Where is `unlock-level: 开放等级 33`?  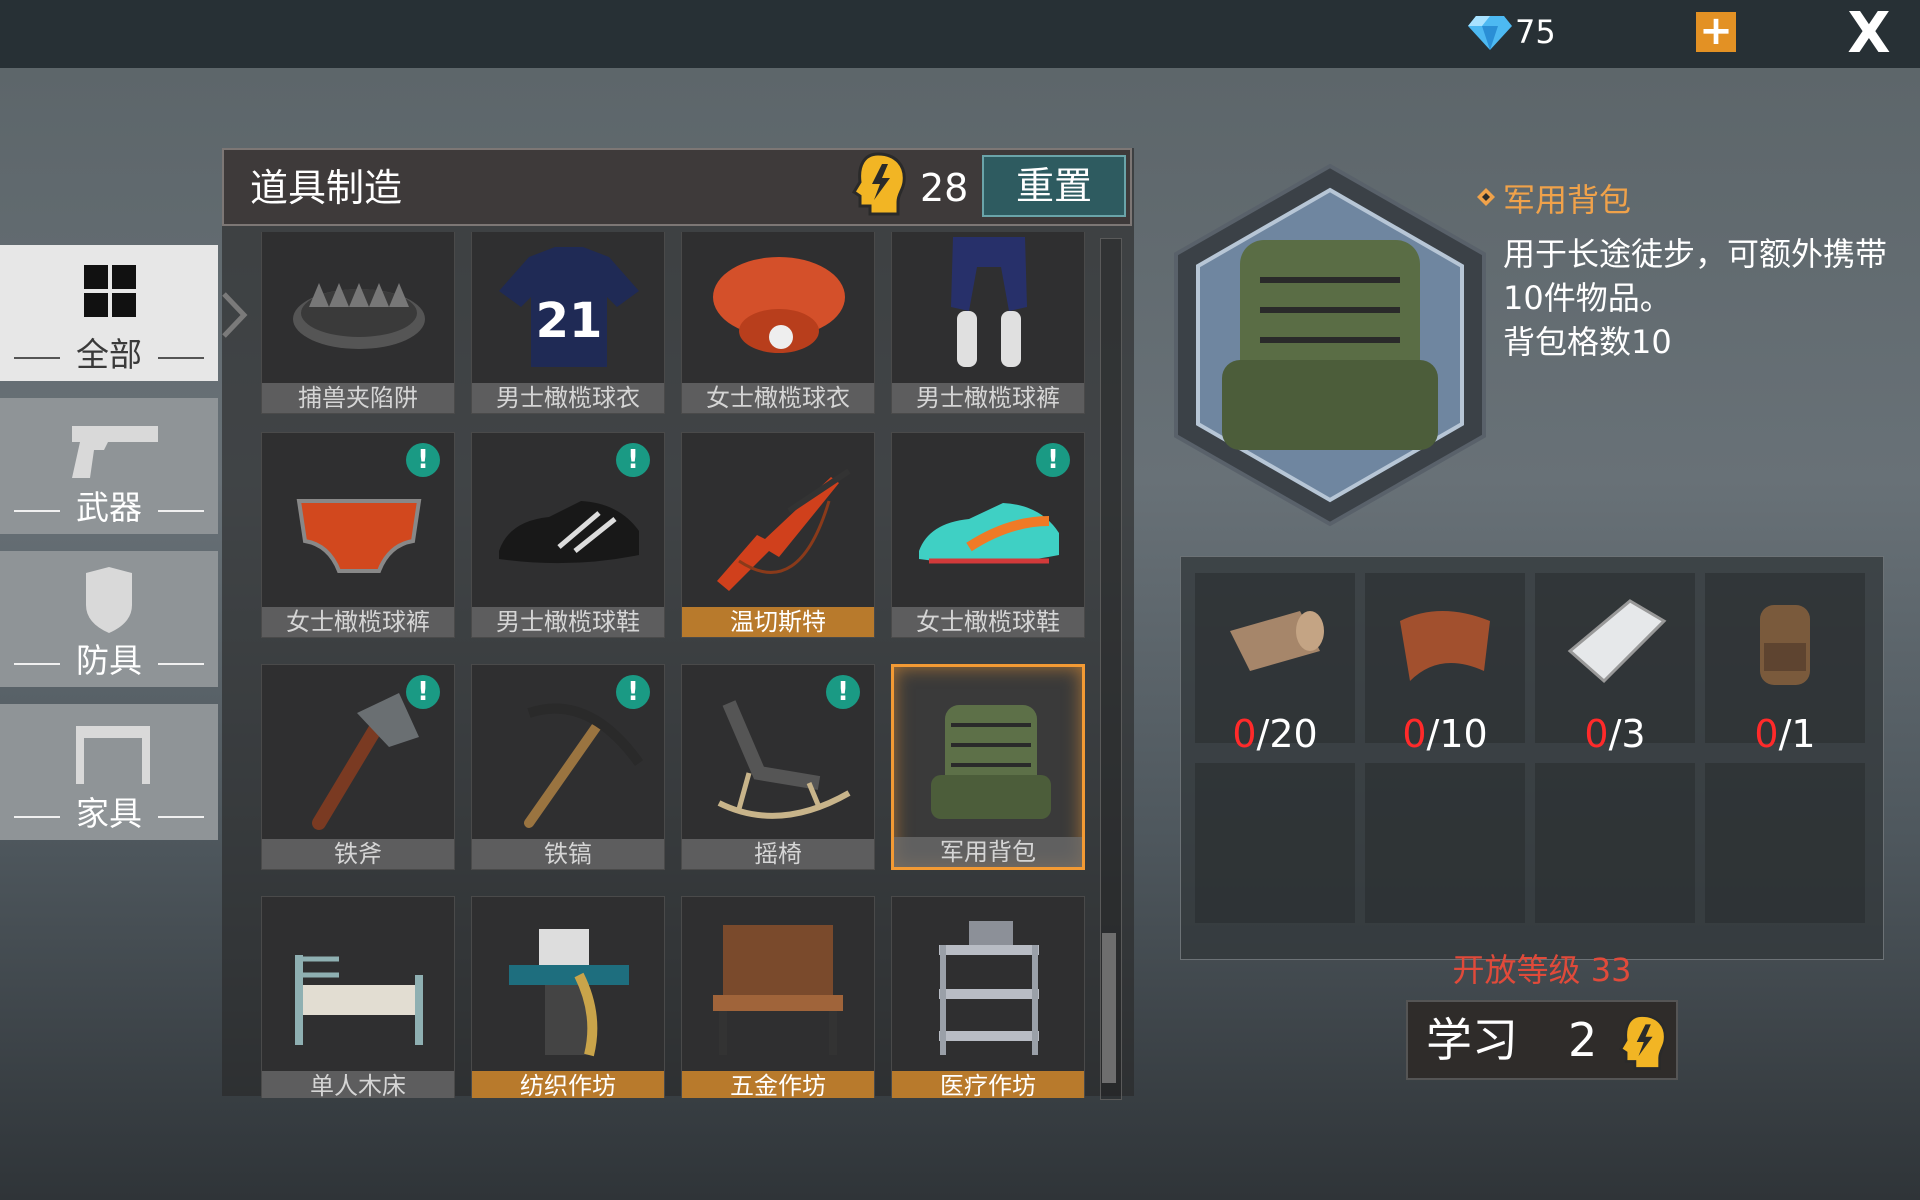
unlock-level: 开放等级 33 is located at coordinates (1542, 970).